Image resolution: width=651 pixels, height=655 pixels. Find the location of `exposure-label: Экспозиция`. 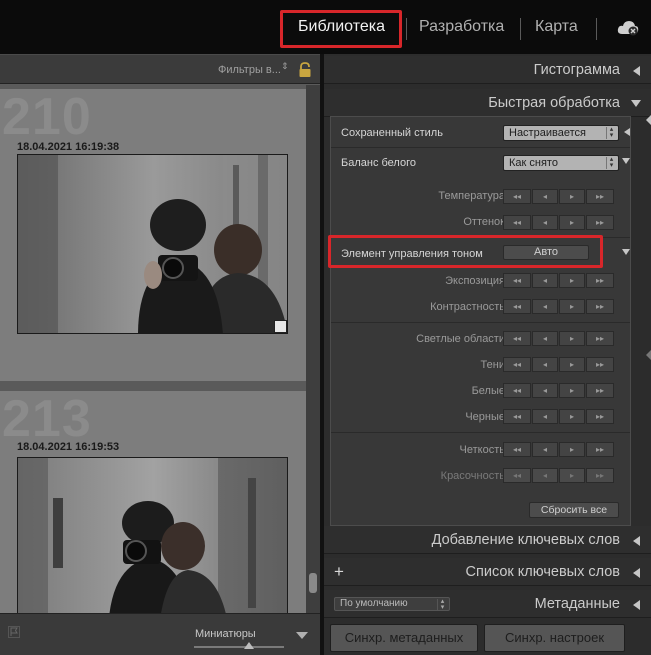

exposure-label: Экспозиция is located at coordinates (475, 281).